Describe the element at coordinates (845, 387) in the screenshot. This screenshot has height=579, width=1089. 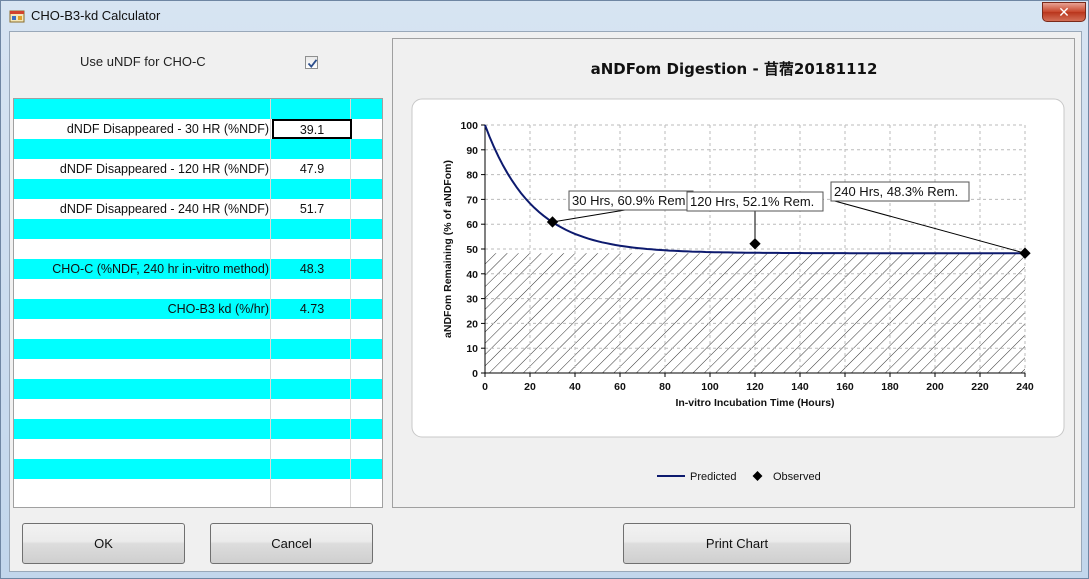
I see `x-tick-label: 160` at that location.